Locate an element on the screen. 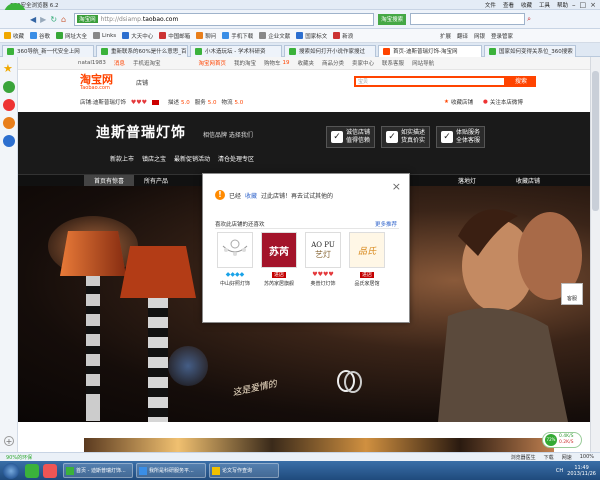 The width and height of the screenshot is (600, 480). shop-card: 品氏 进店 品氏家居馆 is located at coordinates (367, 259).